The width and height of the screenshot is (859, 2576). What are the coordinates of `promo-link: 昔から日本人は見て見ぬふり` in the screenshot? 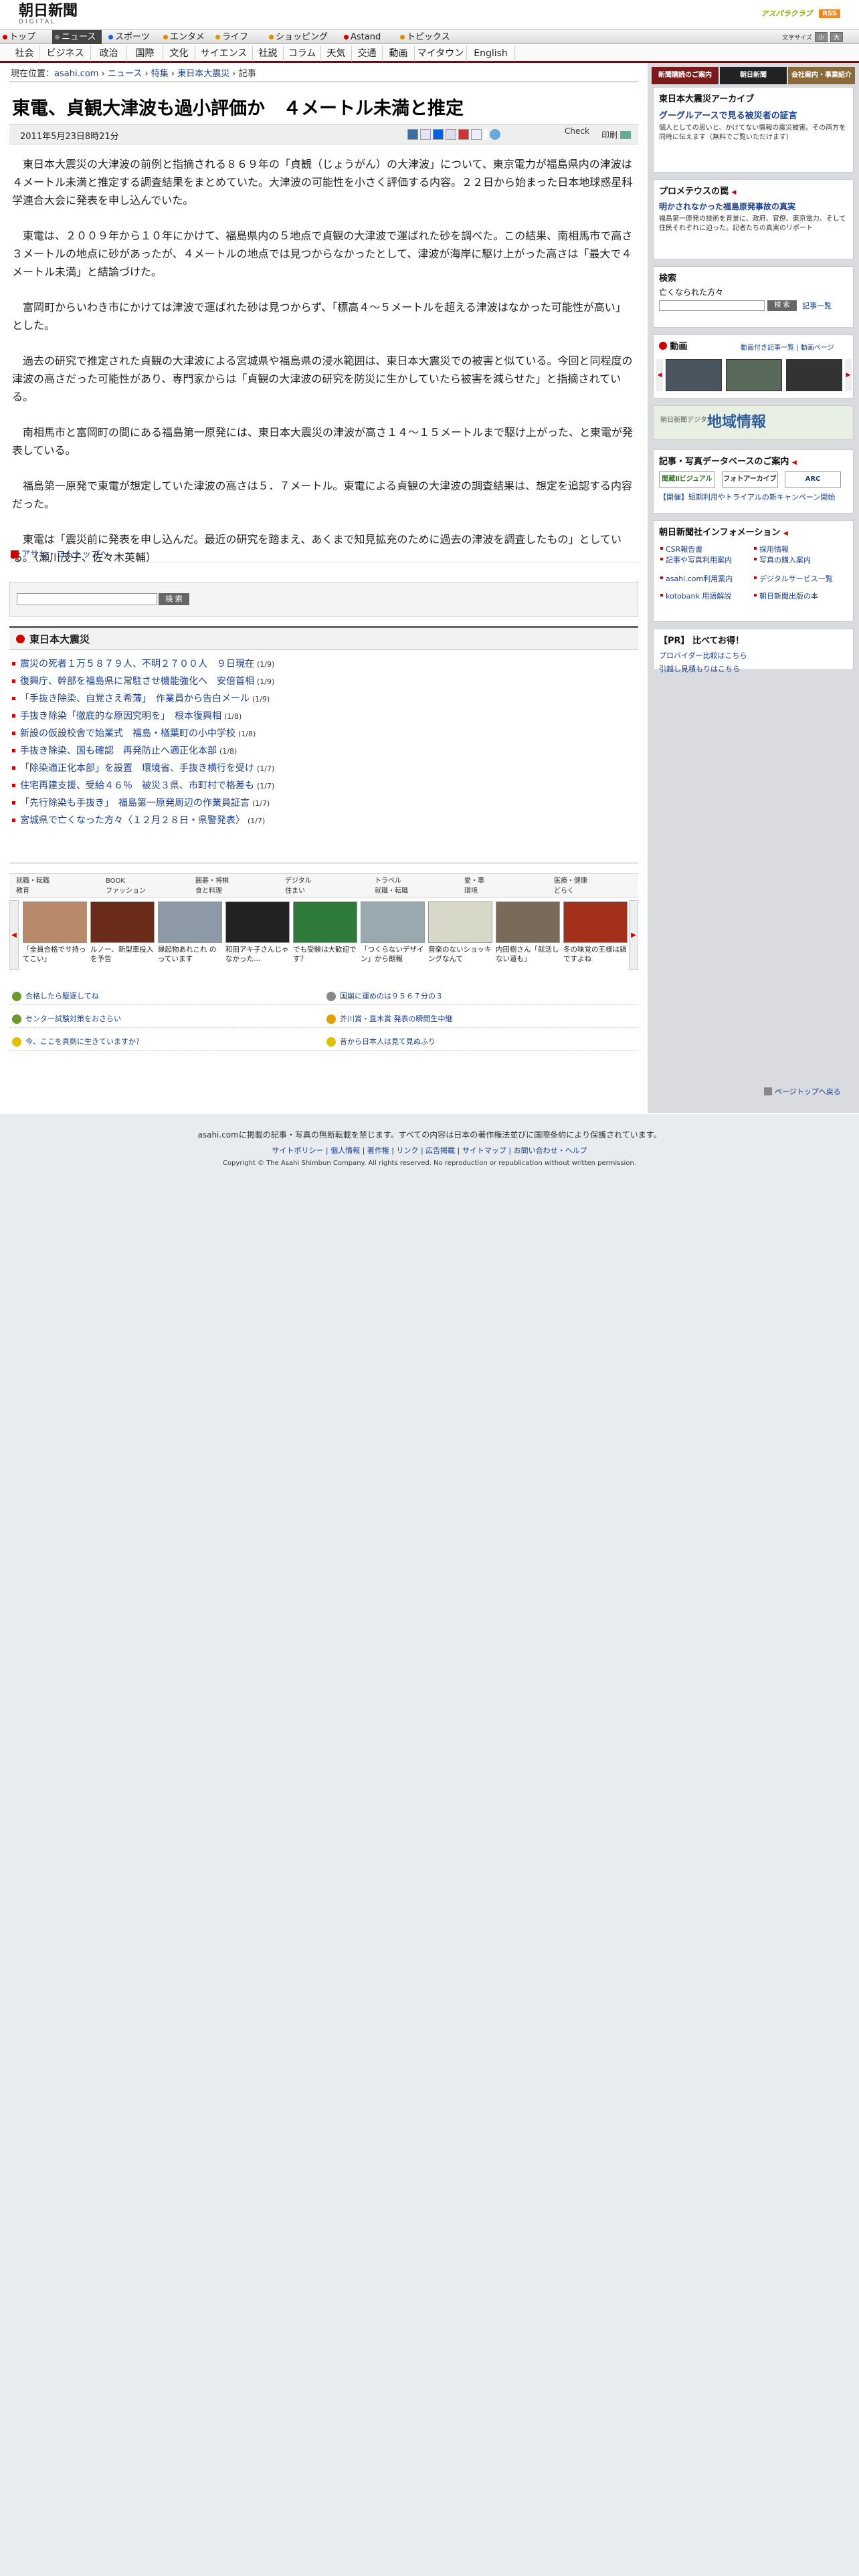 It's located at (380, 1042).